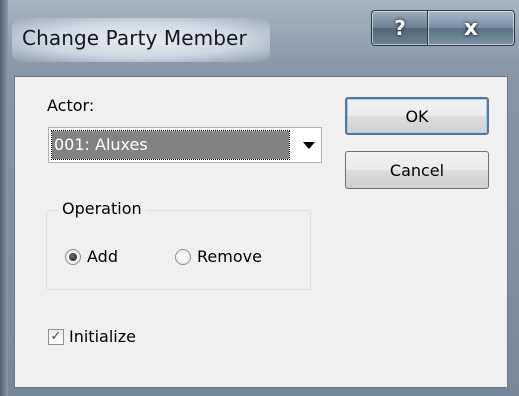 The width and height of the screenshot is (519, 396). I want to click on cancel-button: Cancel, so click(417, 170).